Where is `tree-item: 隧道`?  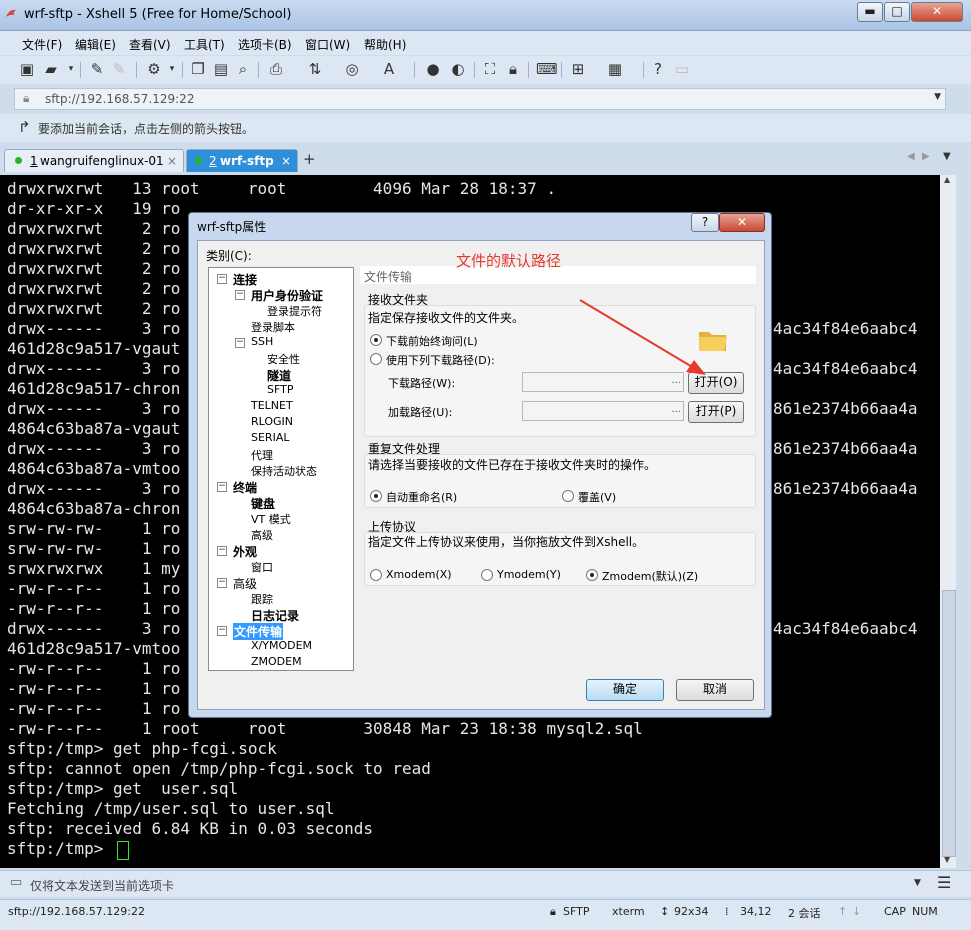
tree-item: 隧道 is located at coordinates (279, 375).